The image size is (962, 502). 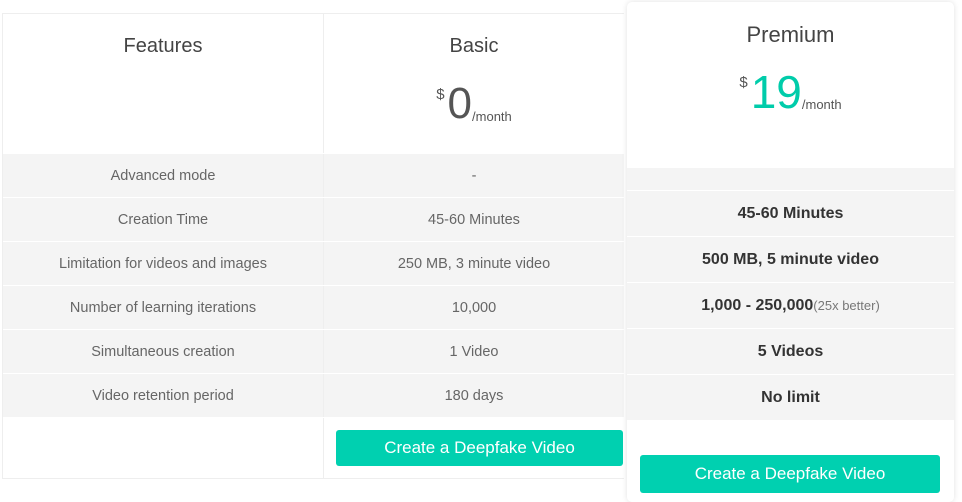 What do you see at coordinates (163, 395) in the screenshot?
I see `feature-label: Video retention period` at bounding box center [163, 395].